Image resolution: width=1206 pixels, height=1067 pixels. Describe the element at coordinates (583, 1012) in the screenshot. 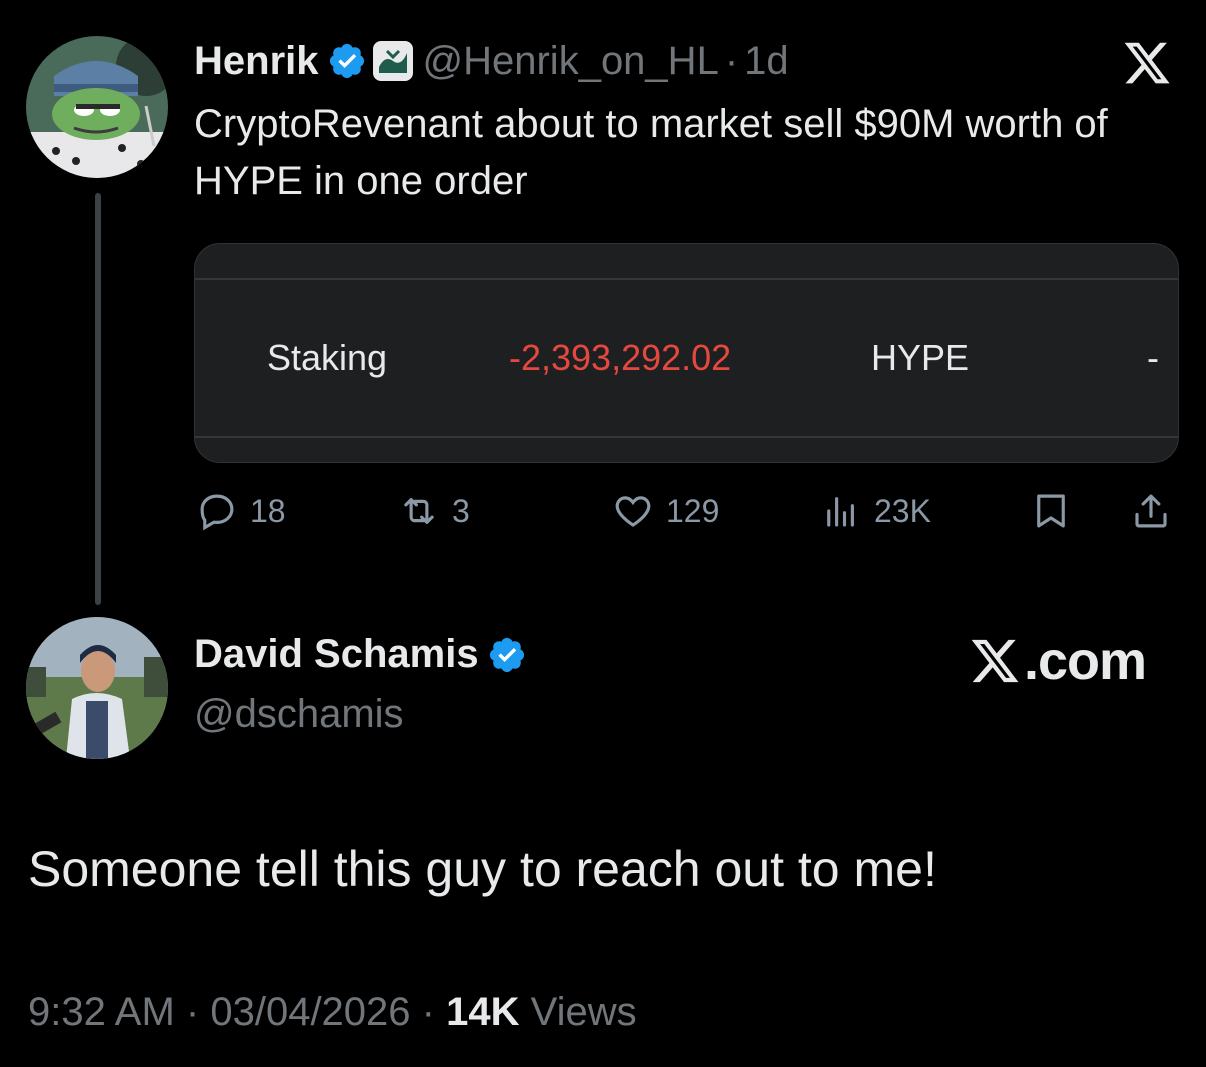

I see `views-label: Views` at that location.